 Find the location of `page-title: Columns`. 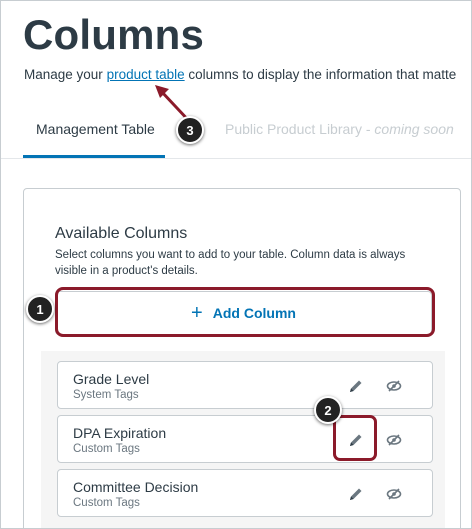

page-title: Columns is located at coordinates (114, 34).